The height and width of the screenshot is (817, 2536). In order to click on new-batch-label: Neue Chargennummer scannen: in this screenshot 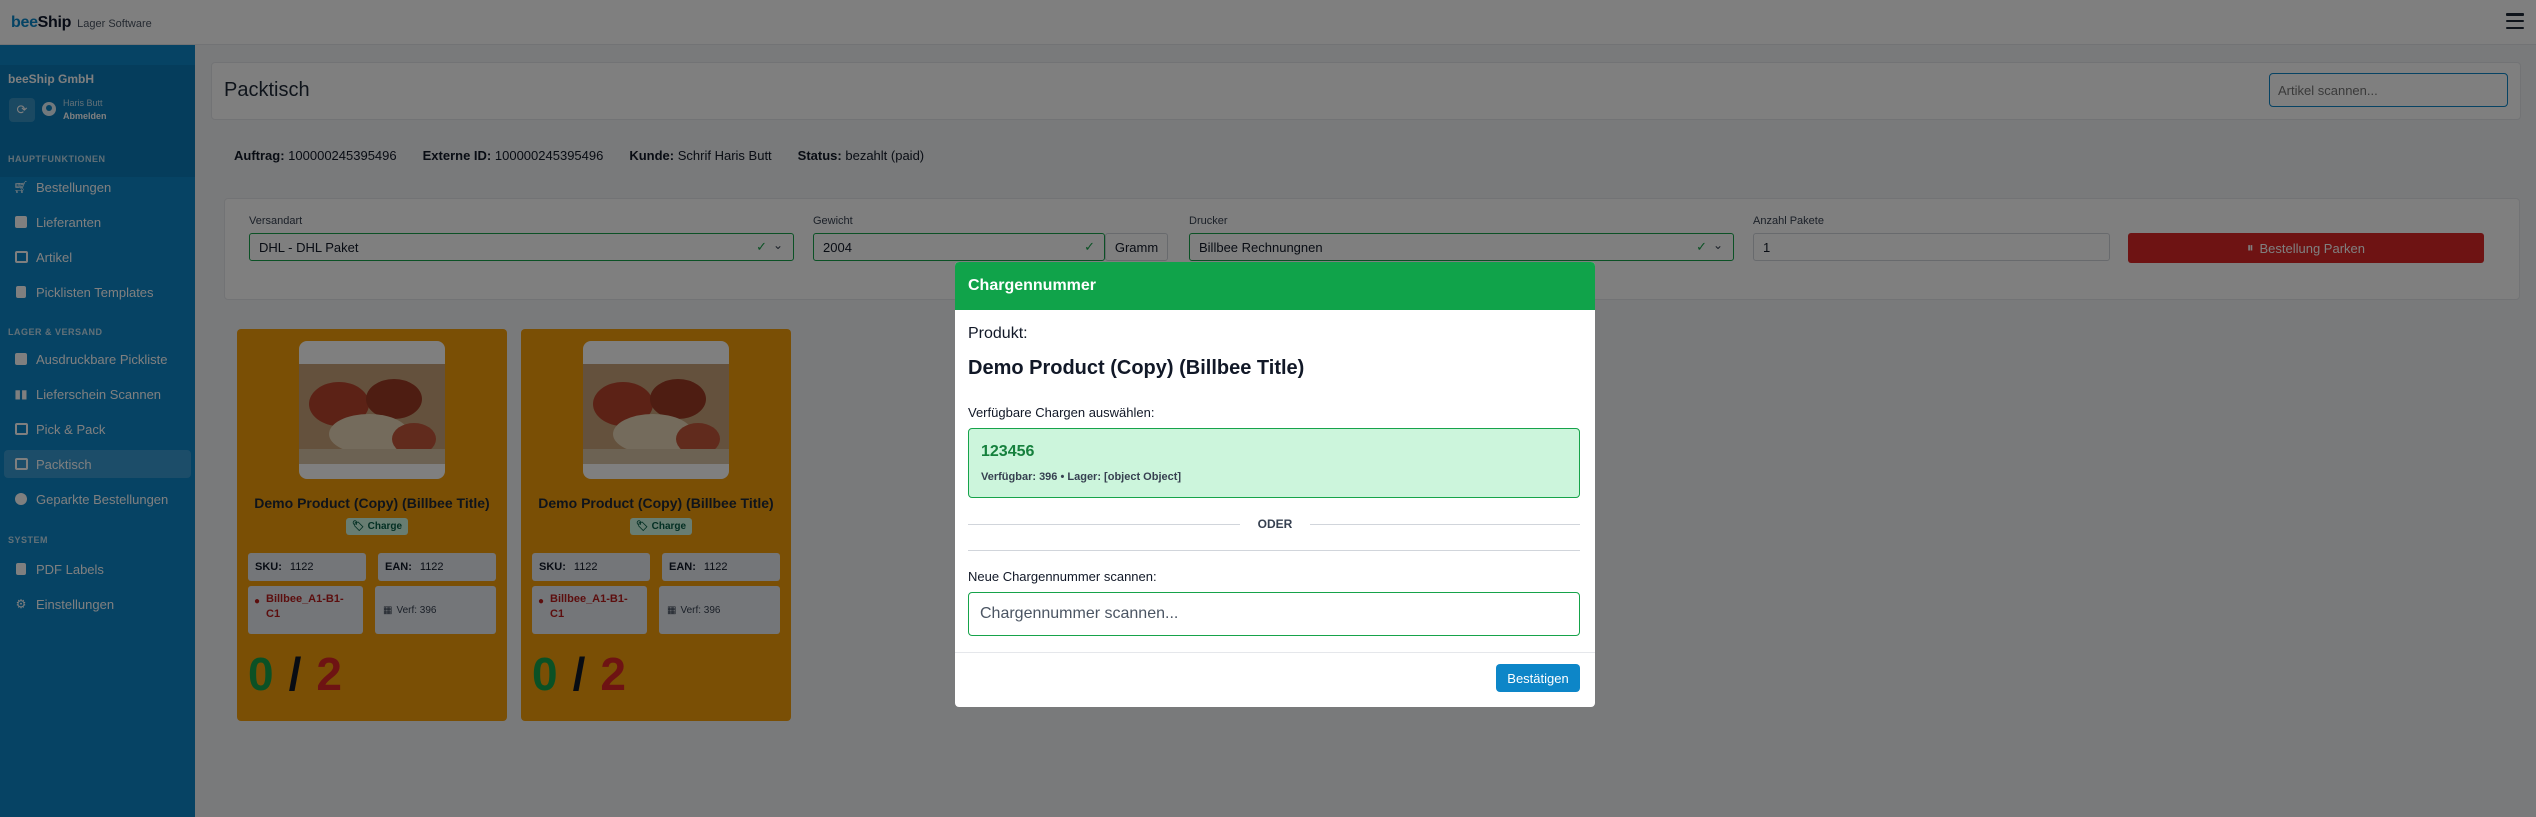, I will do `click(1062, 576)`.